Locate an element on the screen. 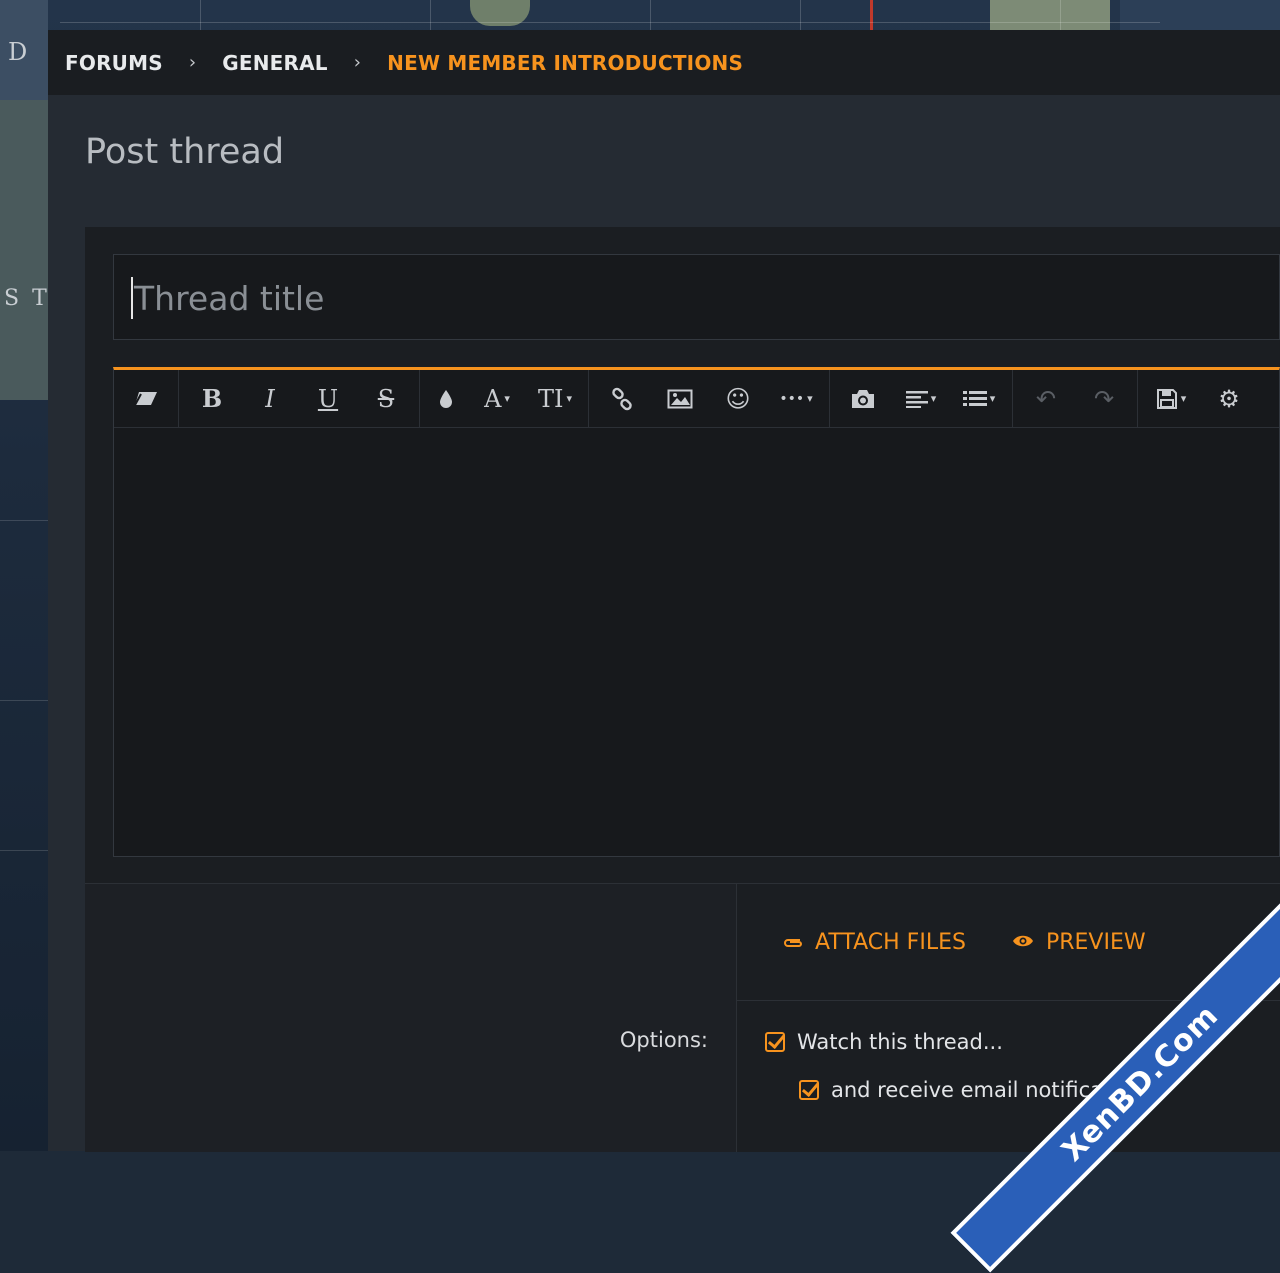 Image resolution: width=1280 pixels, height=1273 pixels. toolbar-group: B I U S is located at coordinates (299, 398).